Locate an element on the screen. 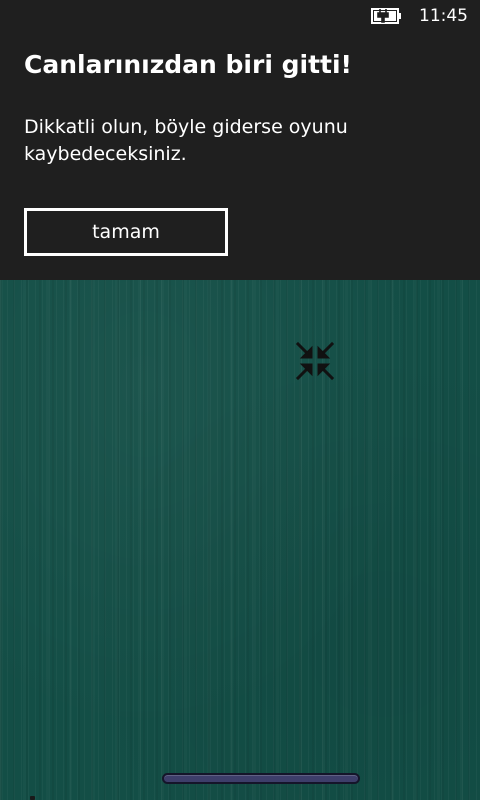 Image resolution: width=480 pixels, height=800 pixels. status-bar: 11:45 is located at coordinates (425, 16).